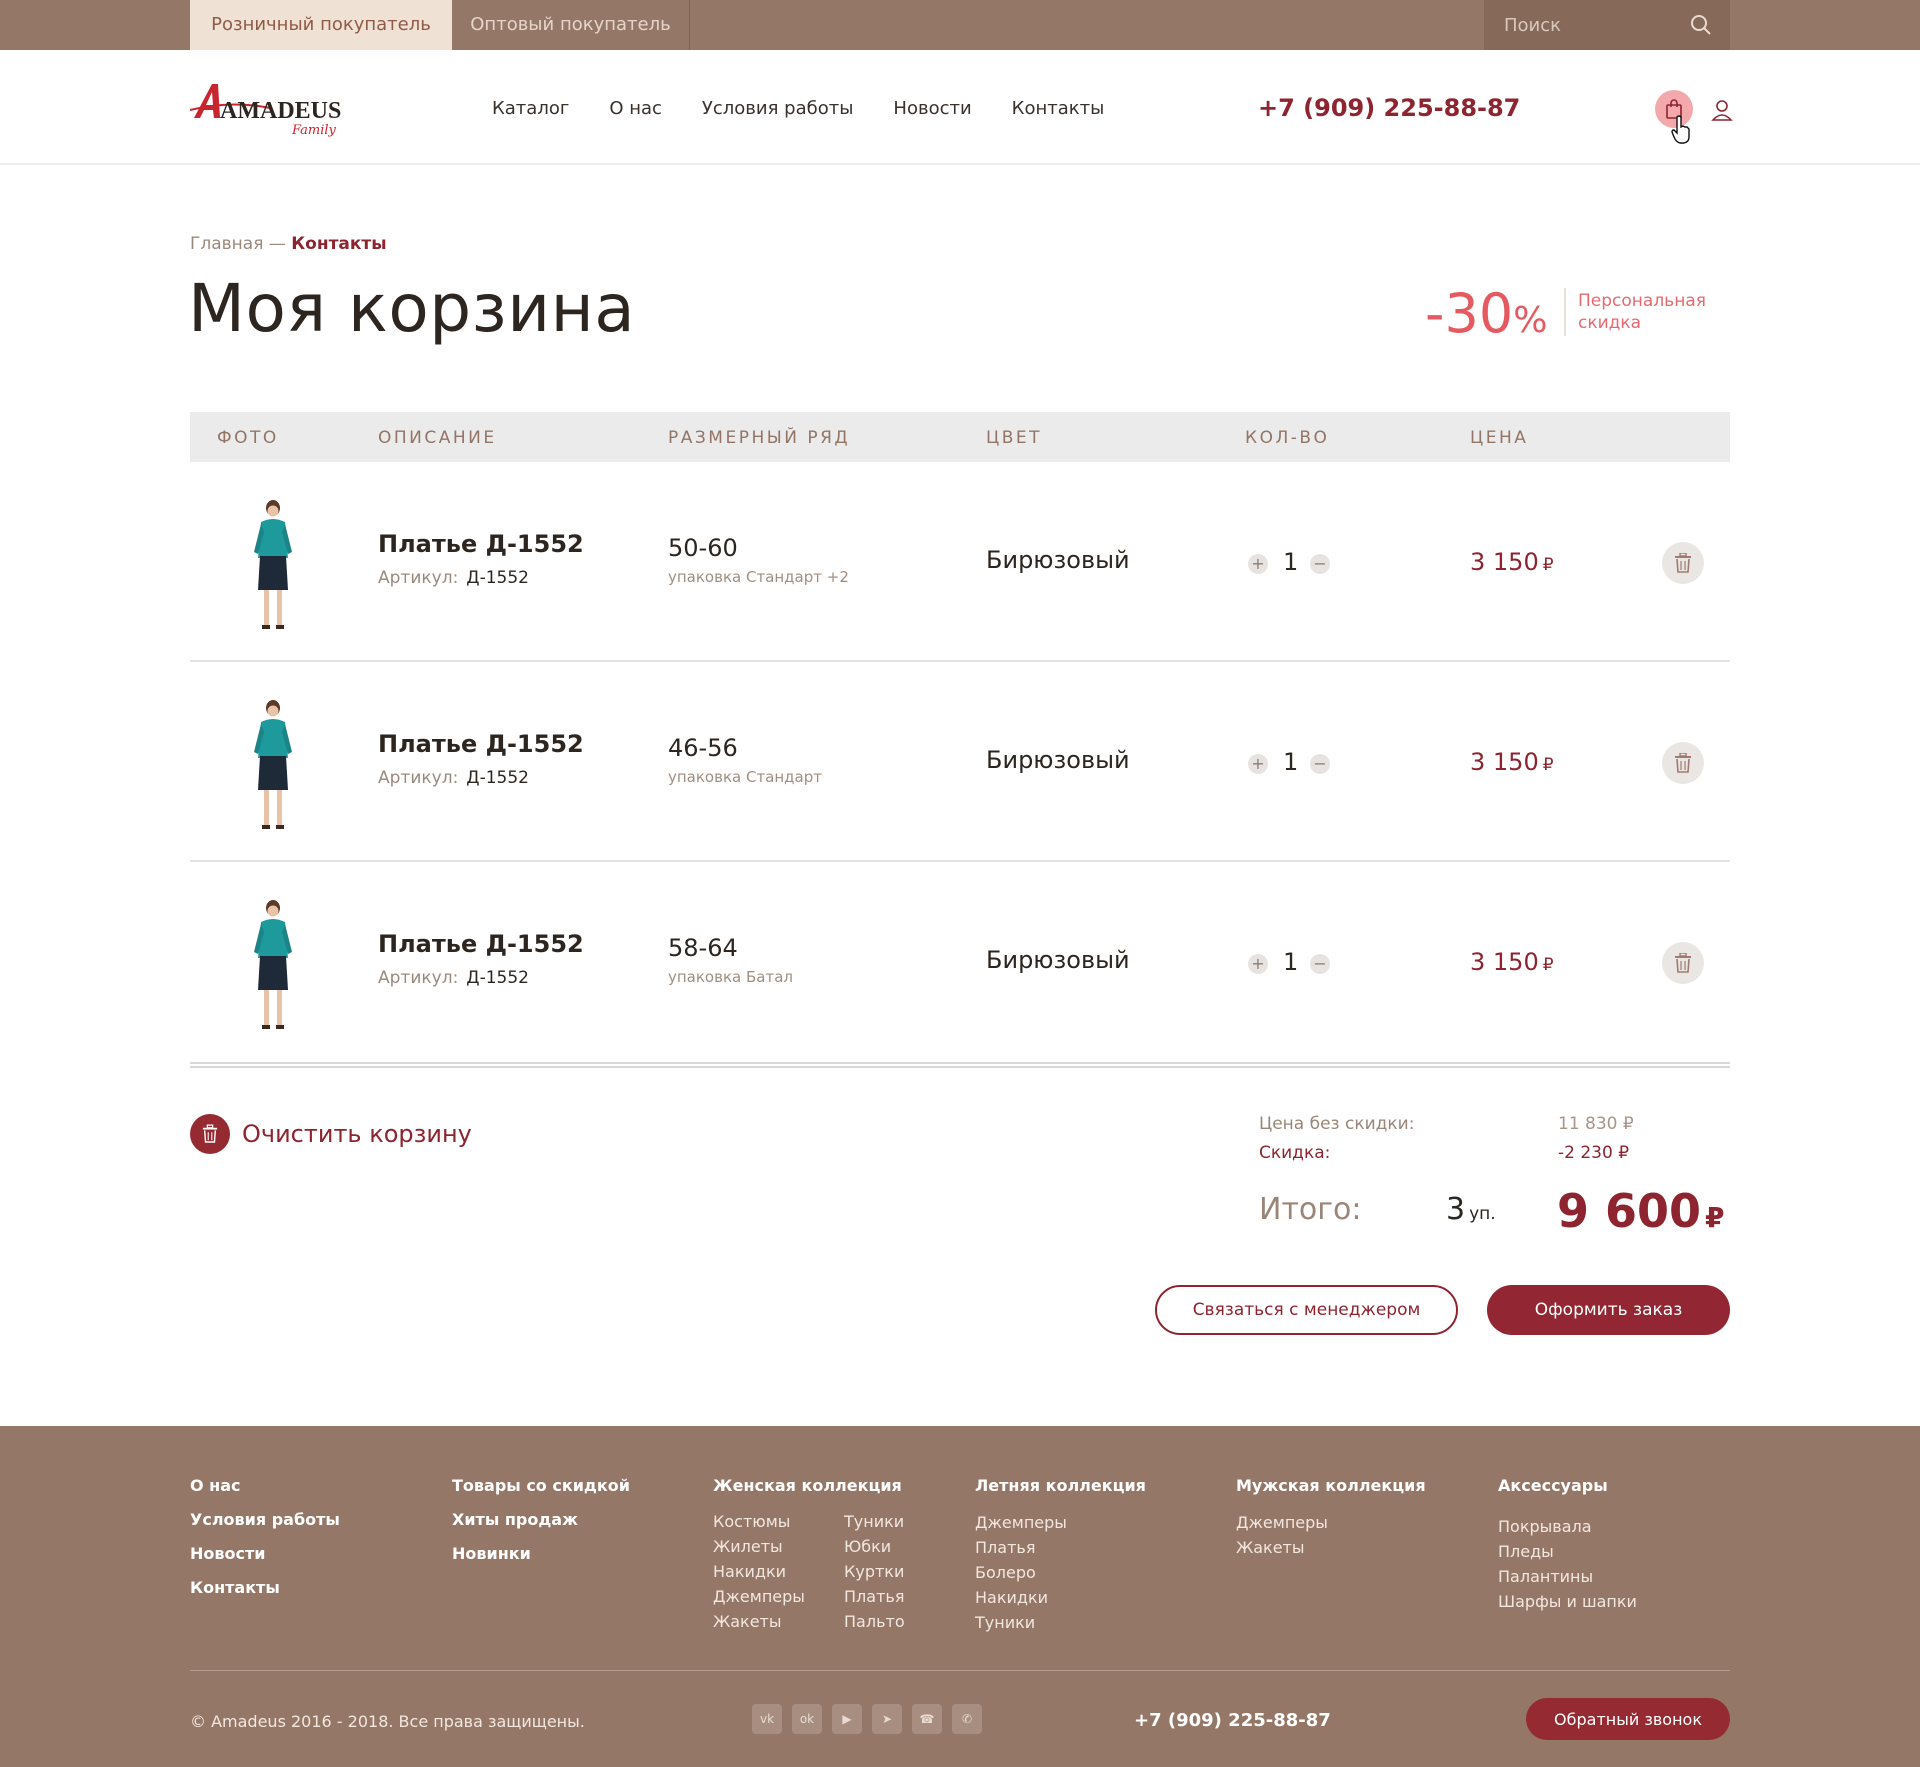 The image size is (1920, 1767). Describe the element at coordinates (1567, 1551) in the screenshot. I see `footer-link: Пледы` at that location.